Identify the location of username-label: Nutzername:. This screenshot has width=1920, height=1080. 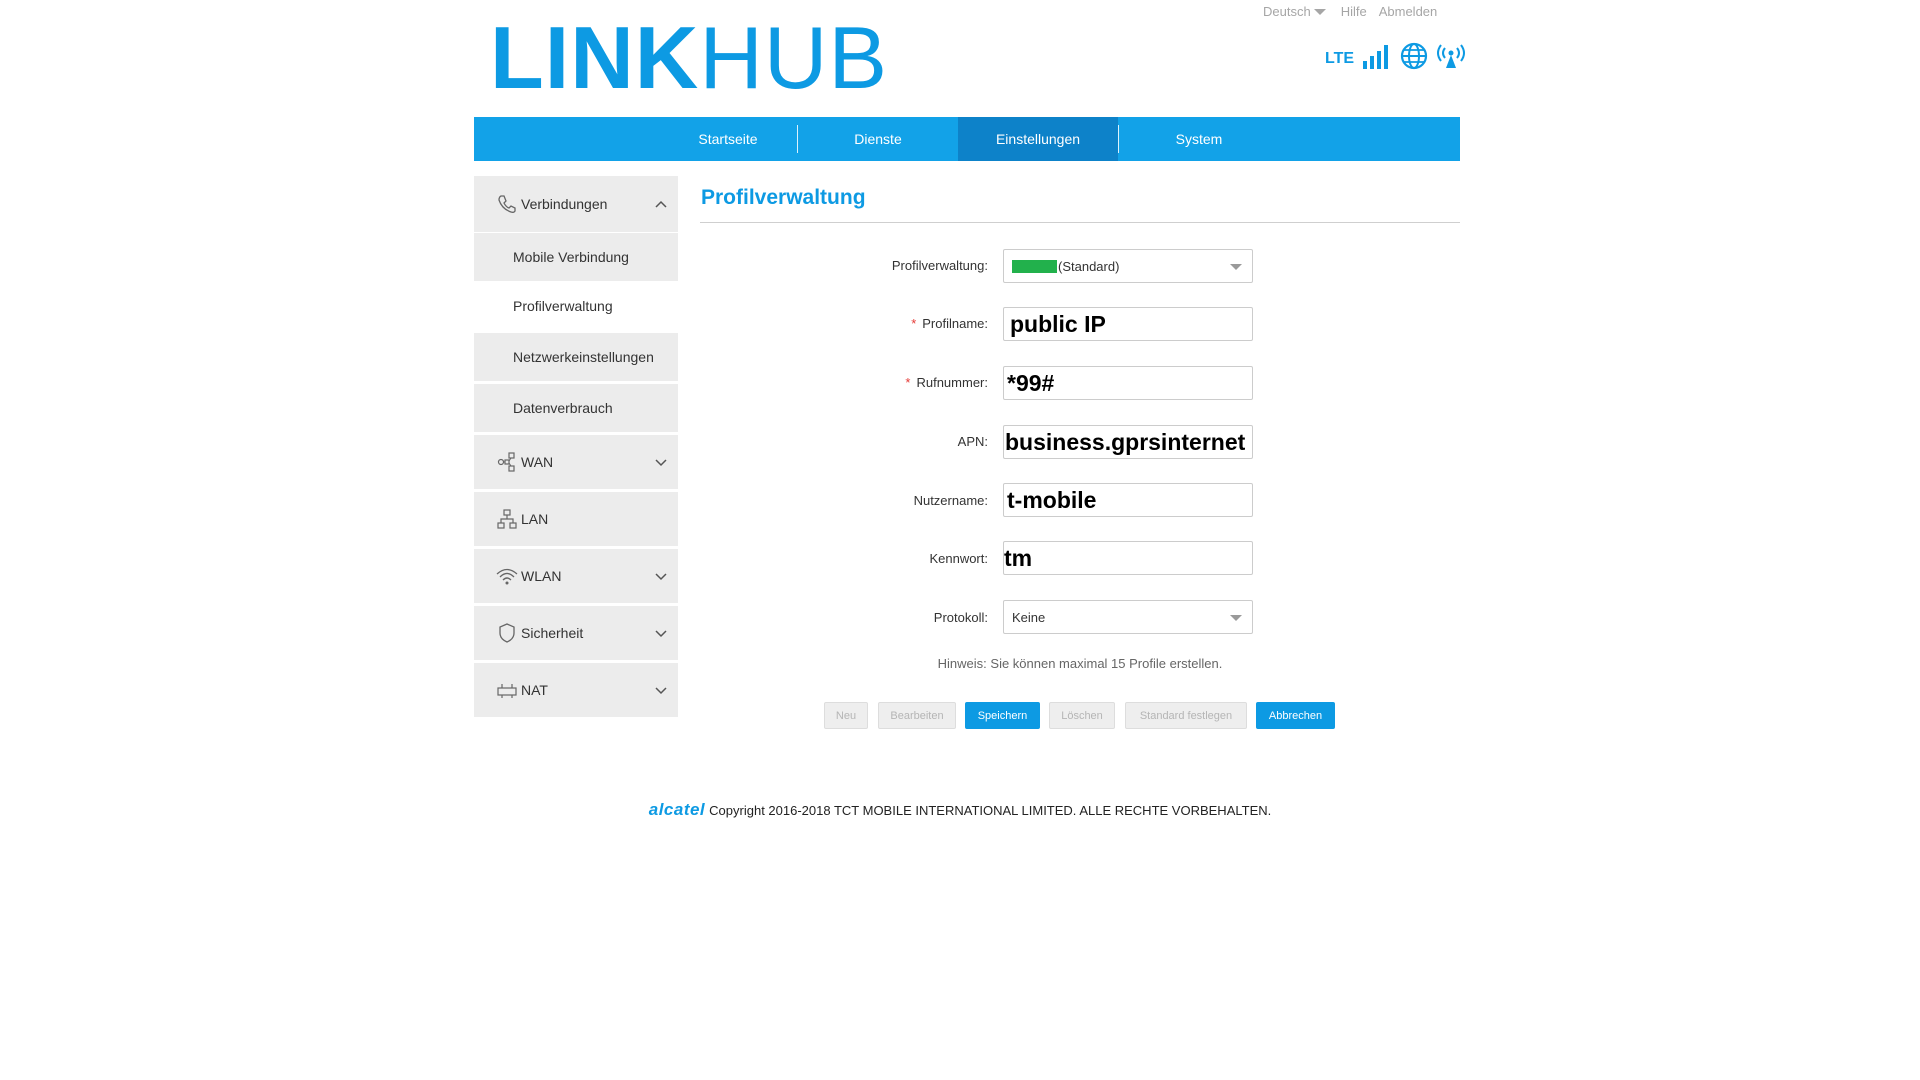
(950, 500).